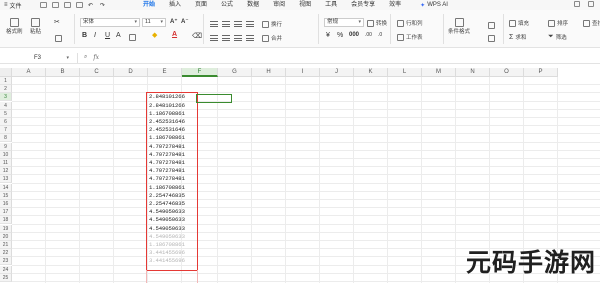 The image size is (600, 283). Describe the element at coordinates (250, 38) in the screenshot. I see `justify-icon` at that location.